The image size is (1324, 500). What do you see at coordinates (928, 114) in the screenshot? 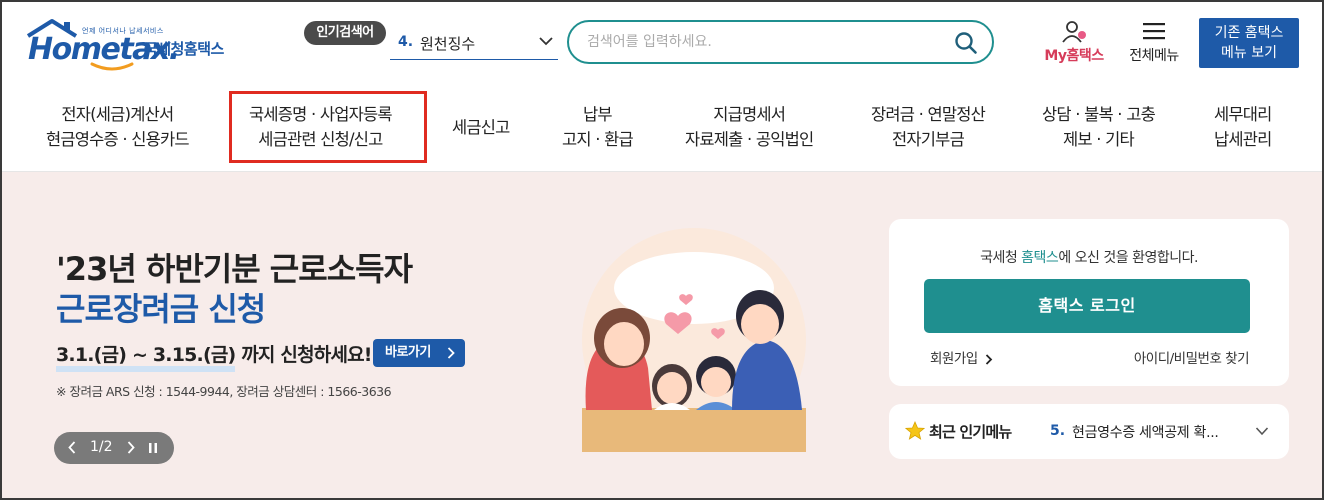
I see `gnb-label-line1: 장려금 · 연말정산` at bounding box center [928, 114].